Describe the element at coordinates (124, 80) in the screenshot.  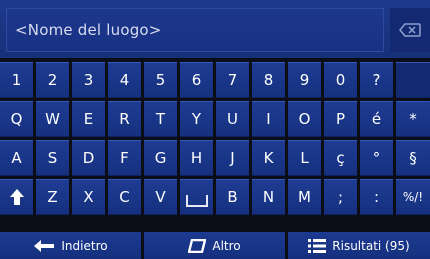
I see `key-4: 4` at that location.